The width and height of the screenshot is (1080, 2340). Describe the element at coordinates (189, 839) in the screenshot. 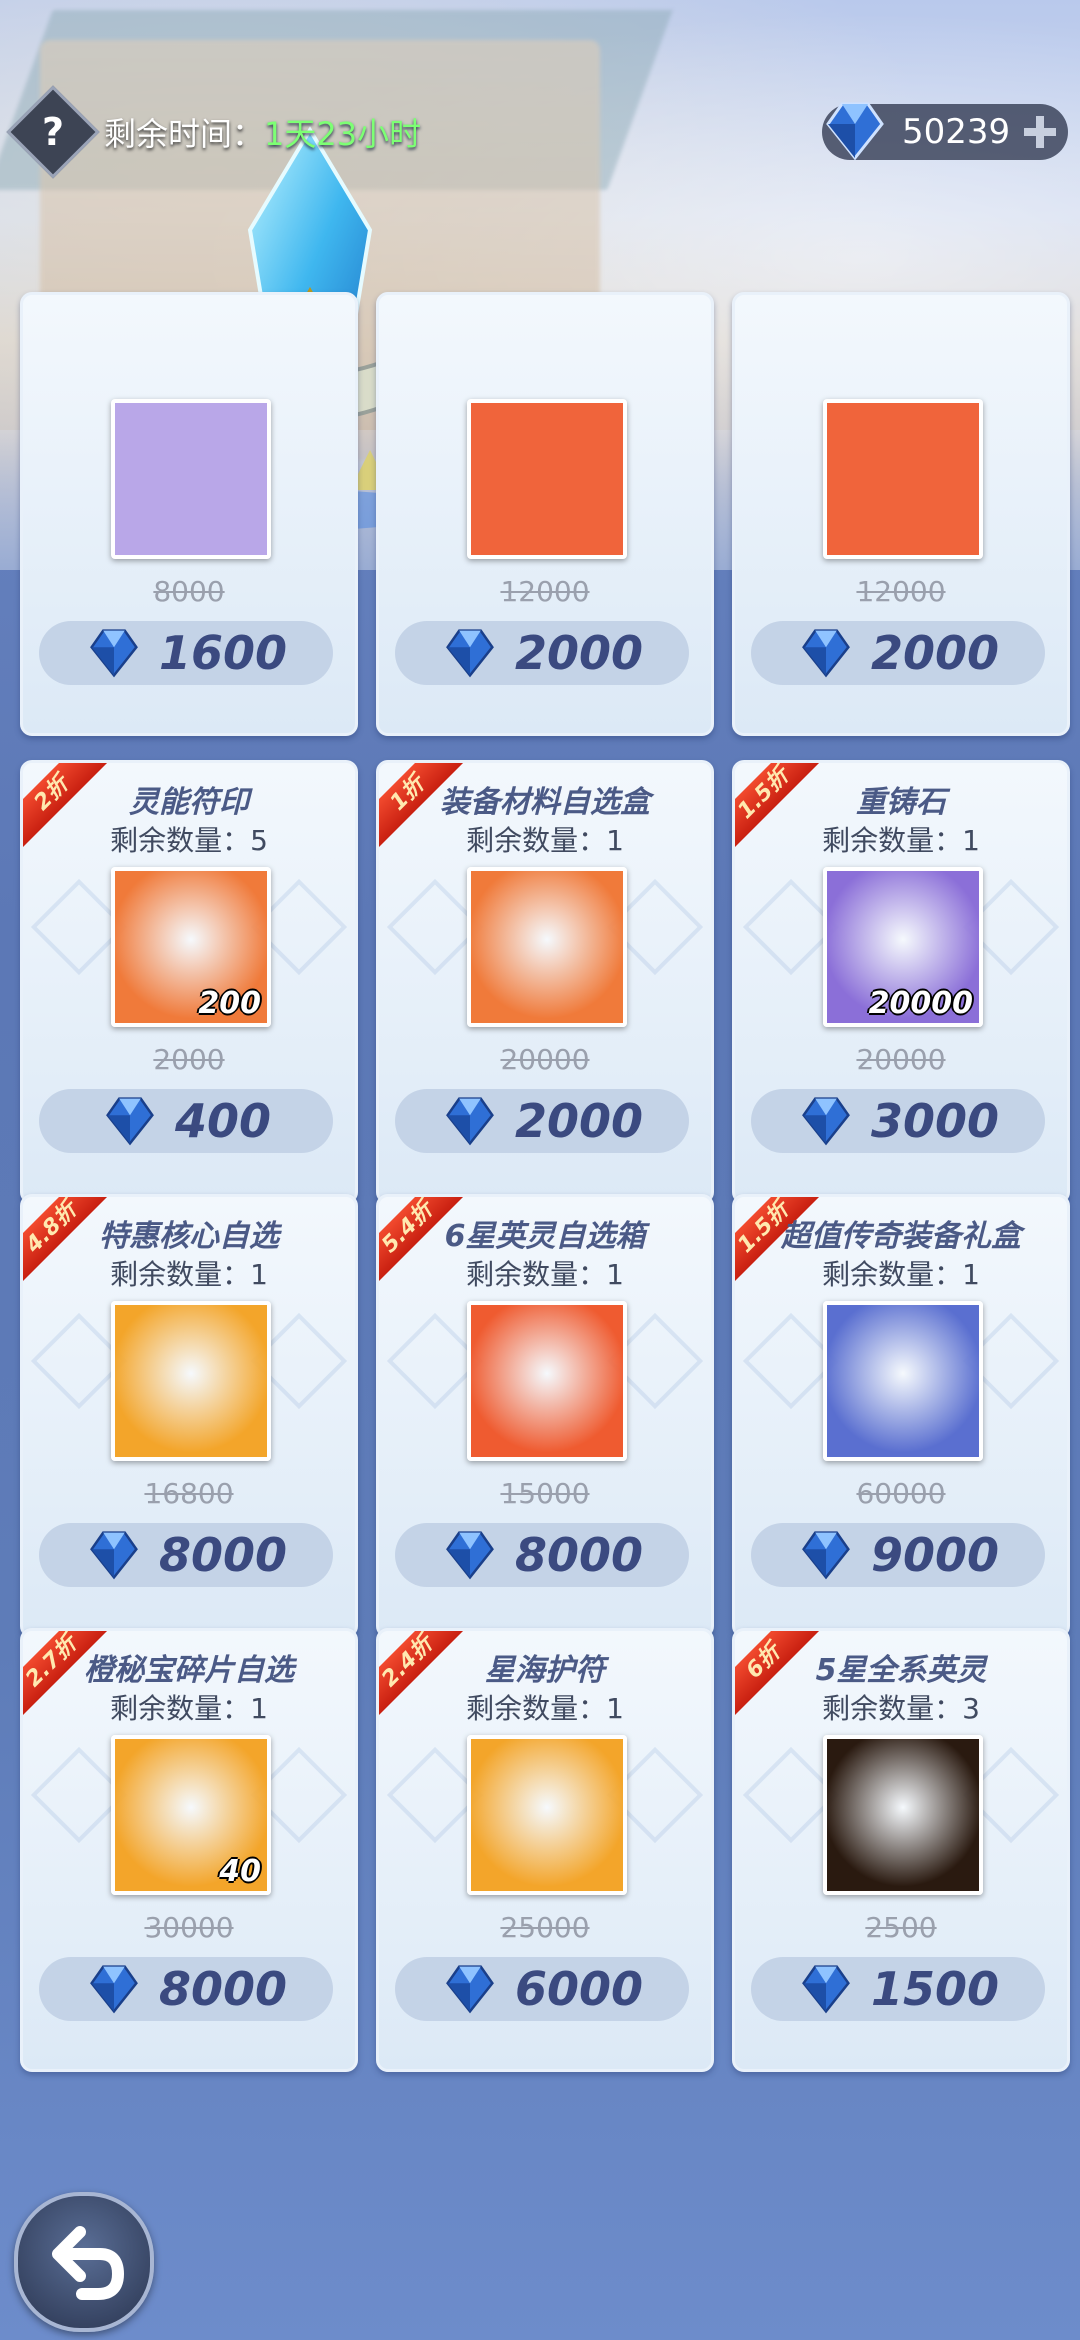

I see `remaining-quantity: 剩余数量：5` at that location.